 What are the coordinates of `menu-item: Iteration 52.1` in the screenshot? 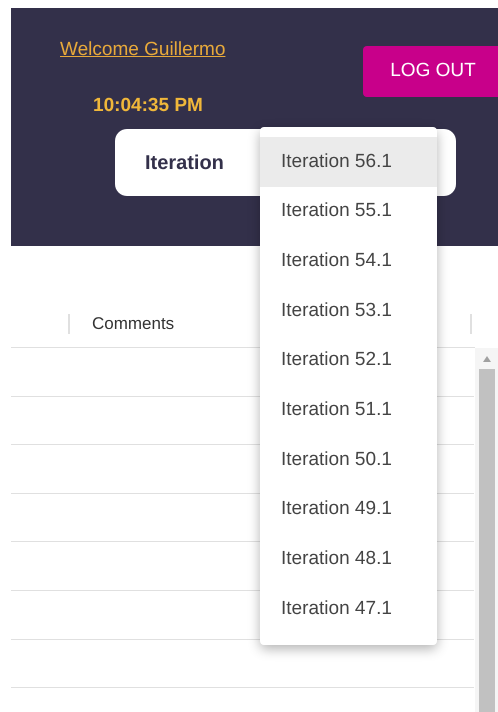 It's located at (348, 361).